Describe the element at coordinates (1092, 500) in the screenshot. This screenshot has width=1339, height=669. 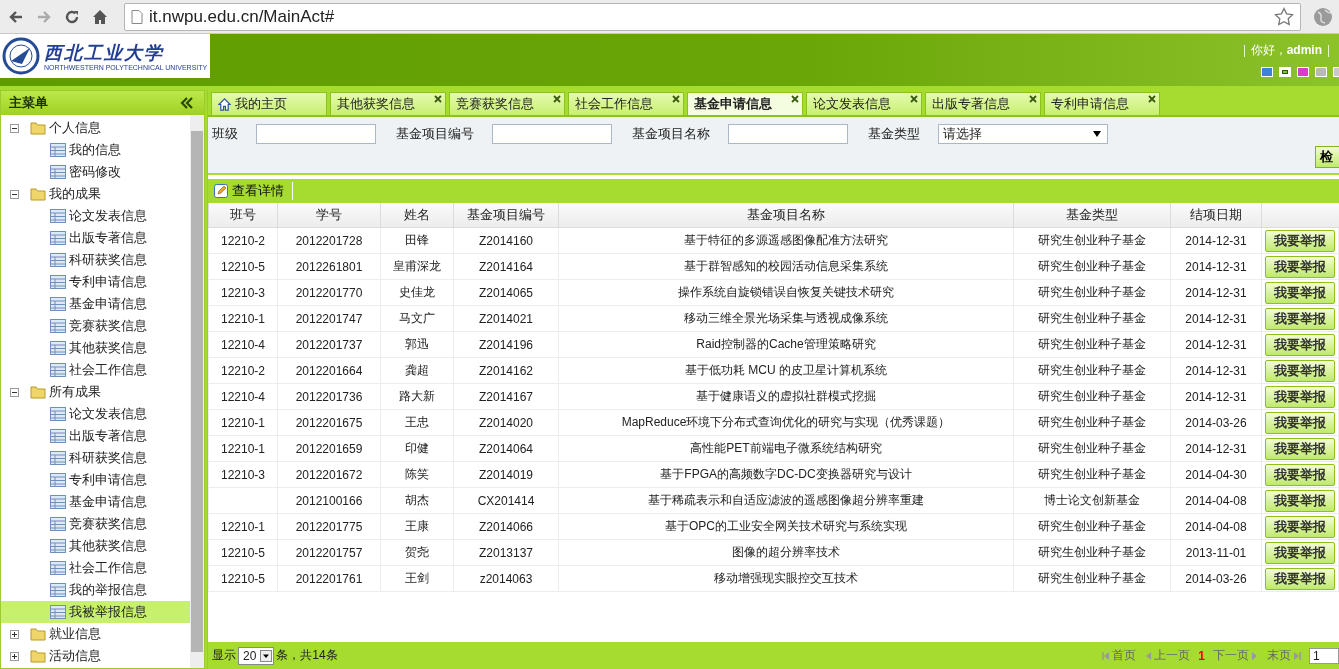
I see `table-cell: 博士论文创新基金` at that location.